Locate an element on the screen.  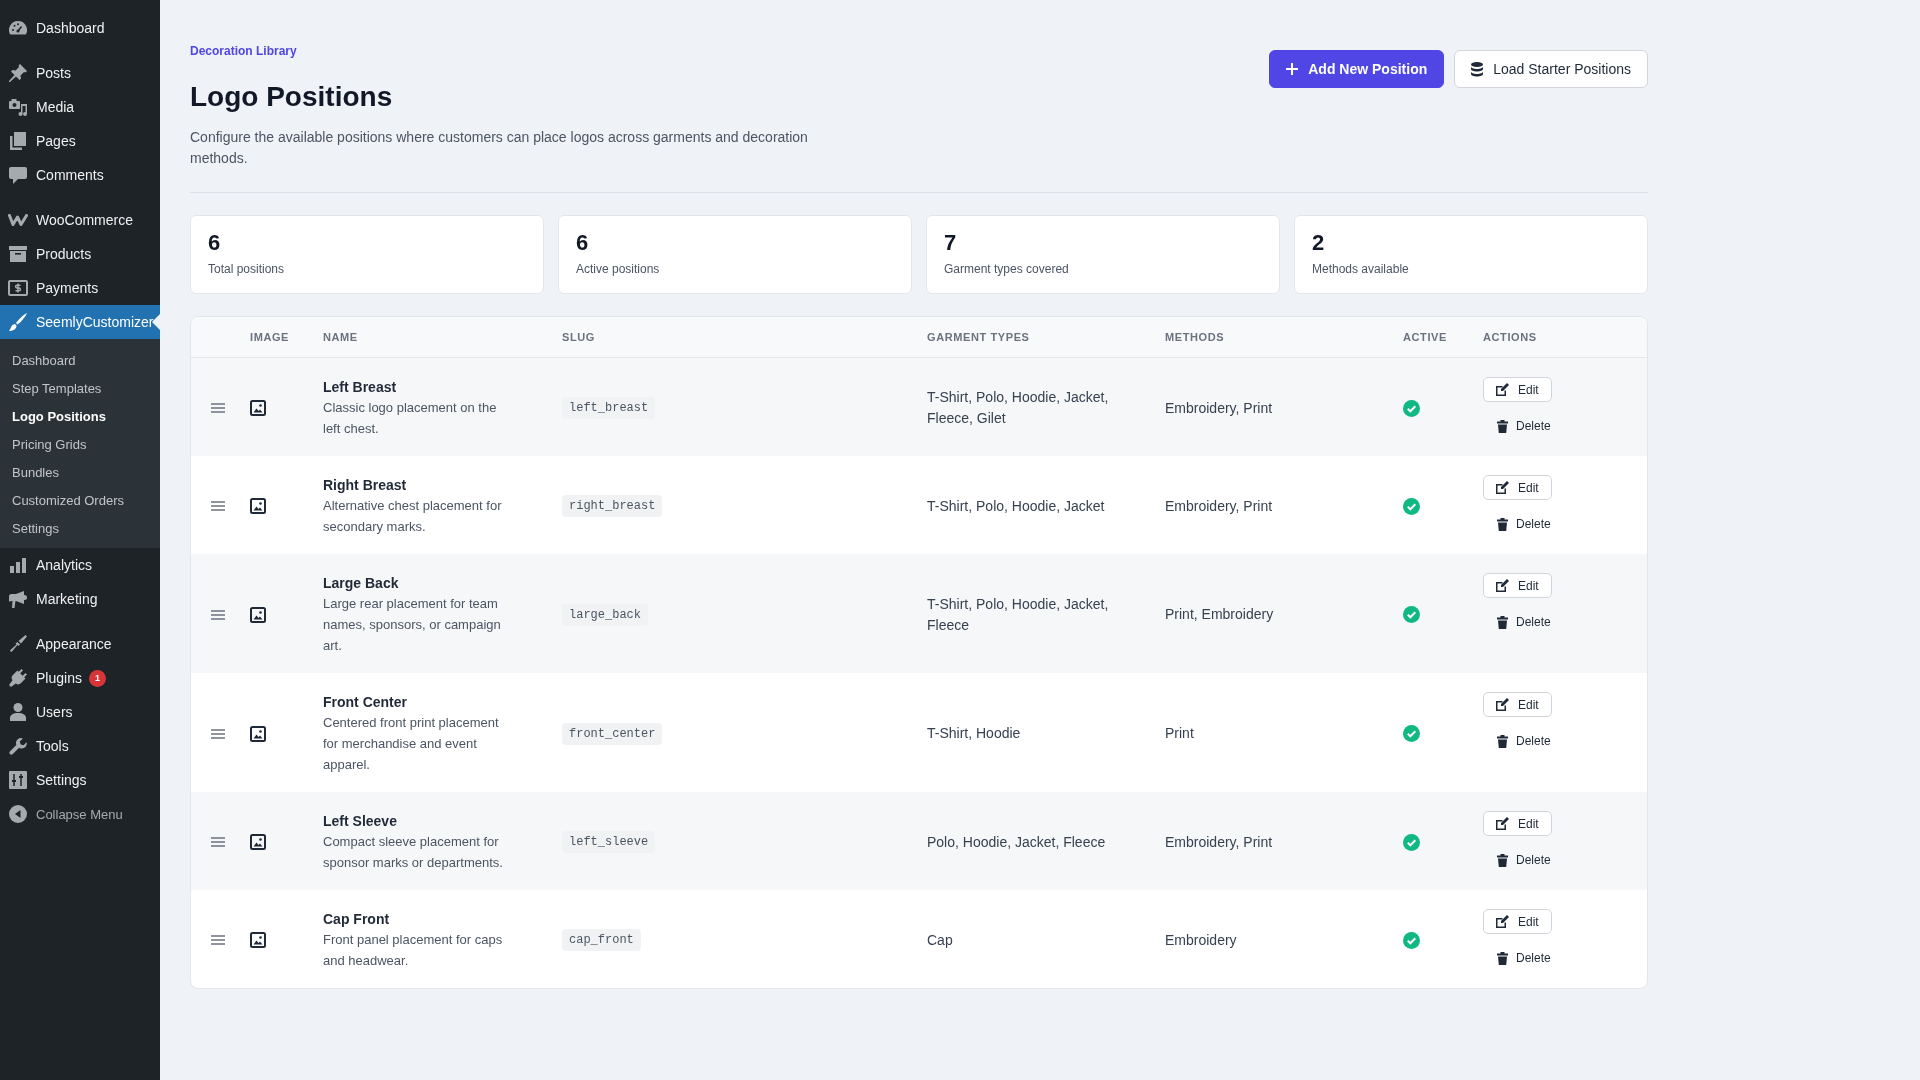
garment-types: T-Shirt, Polo, Hoodie, Jacket, Fleece, Gilet is located at coordinates (1018, 408).